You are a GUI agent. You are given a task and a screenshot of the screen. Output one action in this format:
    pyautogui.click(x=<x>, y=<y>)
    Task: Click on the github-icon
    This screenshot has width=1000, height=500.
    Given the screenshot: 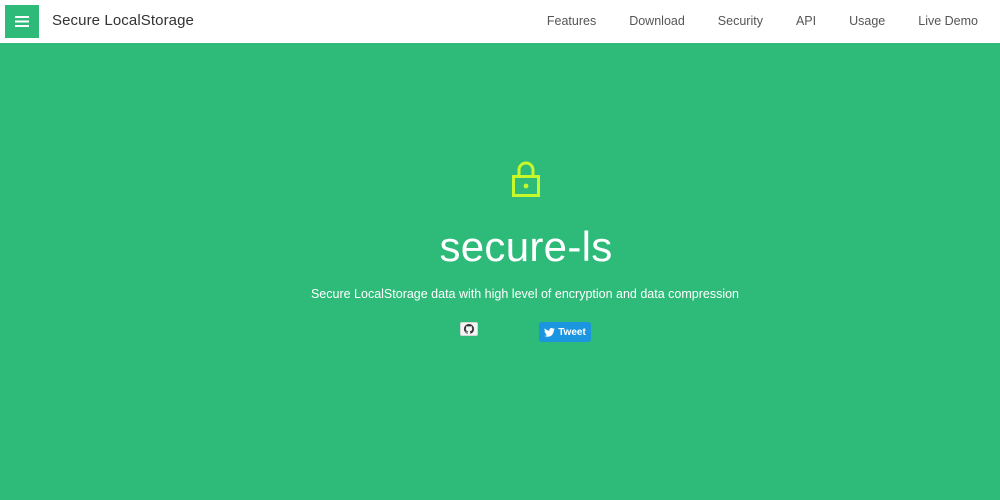 What is the action you would take?
    pyautogui.click(x=469, y=329)
    